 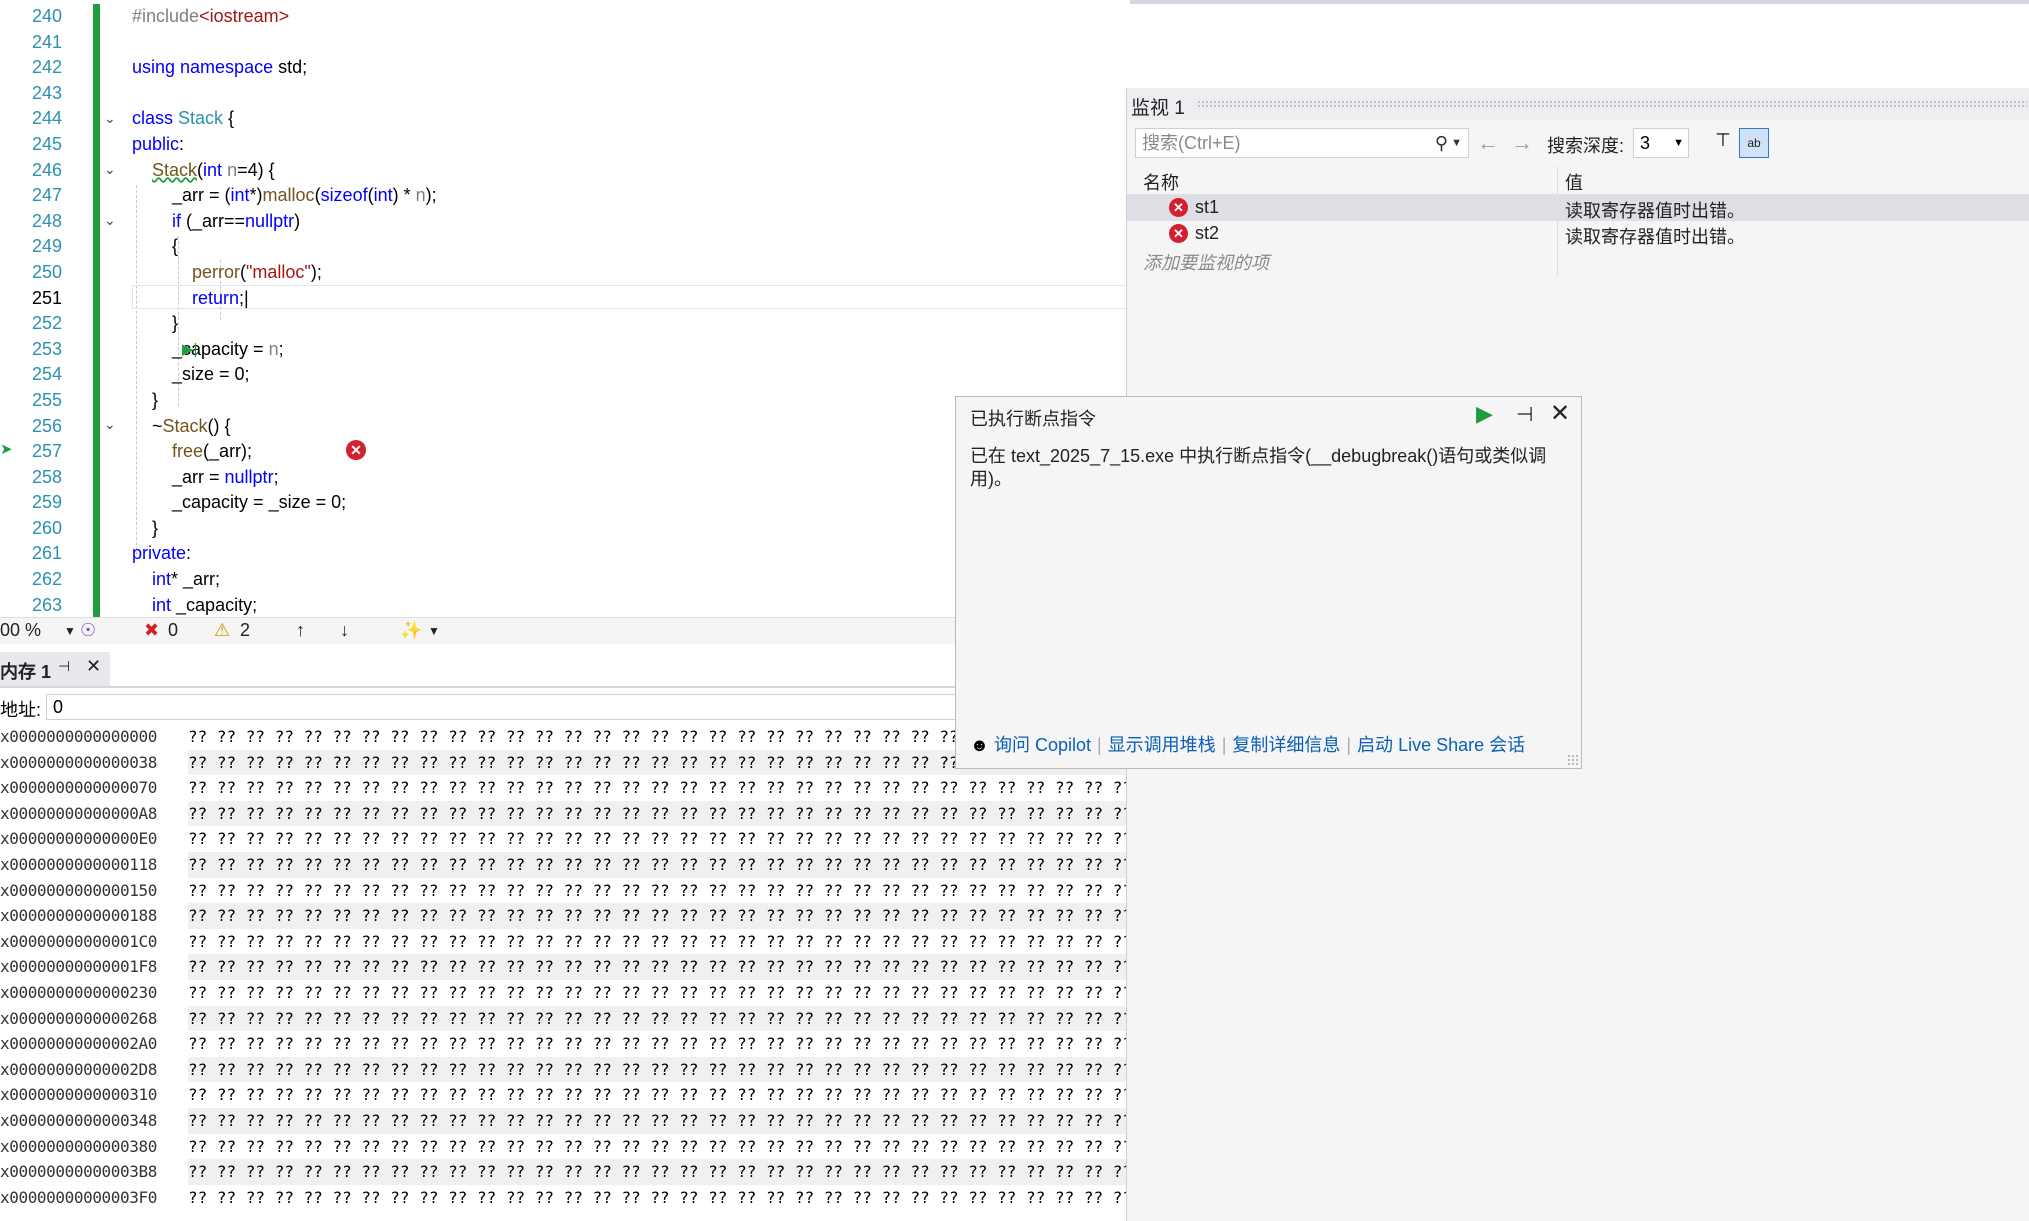 What do you see at coordinates (78, 839) in the screenshot?
I see `memory-address: x00000000000000E0` at bounding box center [78, 839].